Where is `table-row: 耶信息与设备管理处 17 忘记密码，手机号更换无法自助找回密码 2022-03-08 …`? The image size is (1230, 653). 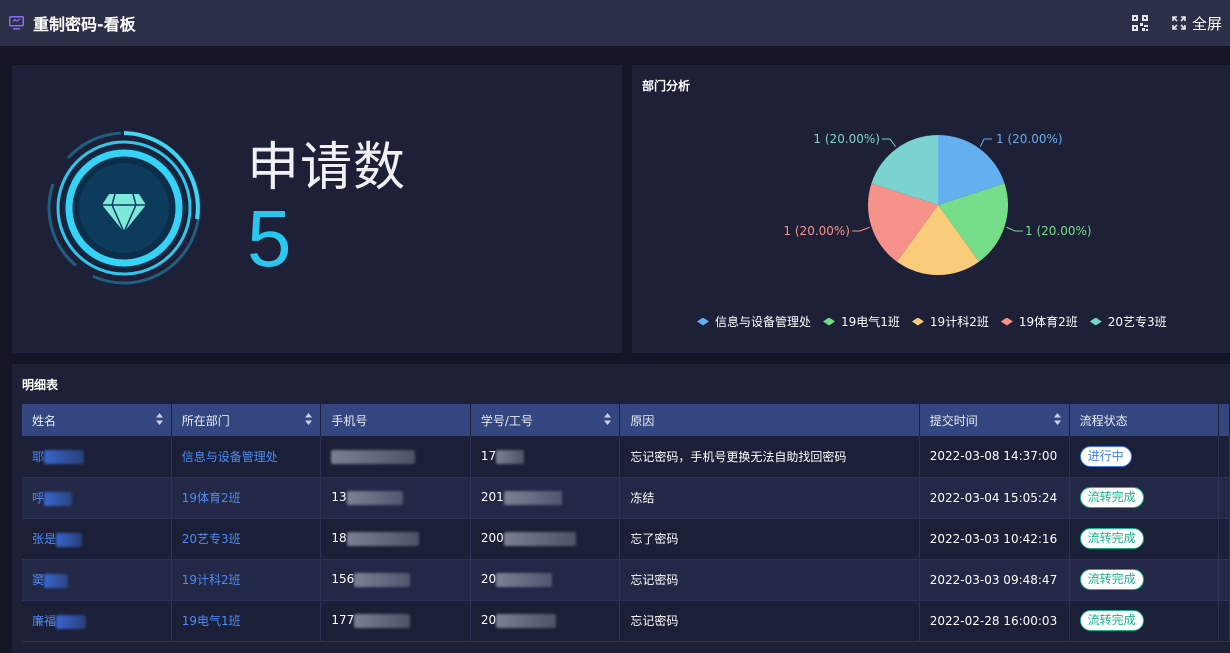 table-row: 耶信息与设备管理处 17 忘记密码，手机号更换无法自助找回密码 2022-03-08 … is located at coordinates (626, 457).